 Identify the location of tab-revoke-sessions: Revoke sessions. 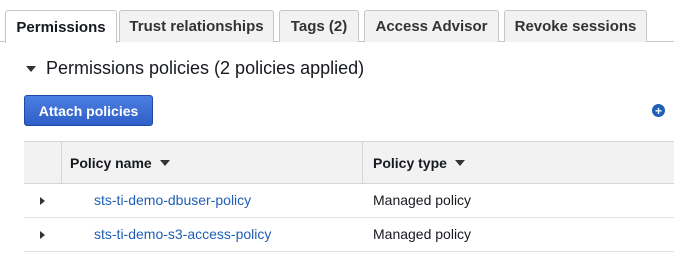
(575, 26).